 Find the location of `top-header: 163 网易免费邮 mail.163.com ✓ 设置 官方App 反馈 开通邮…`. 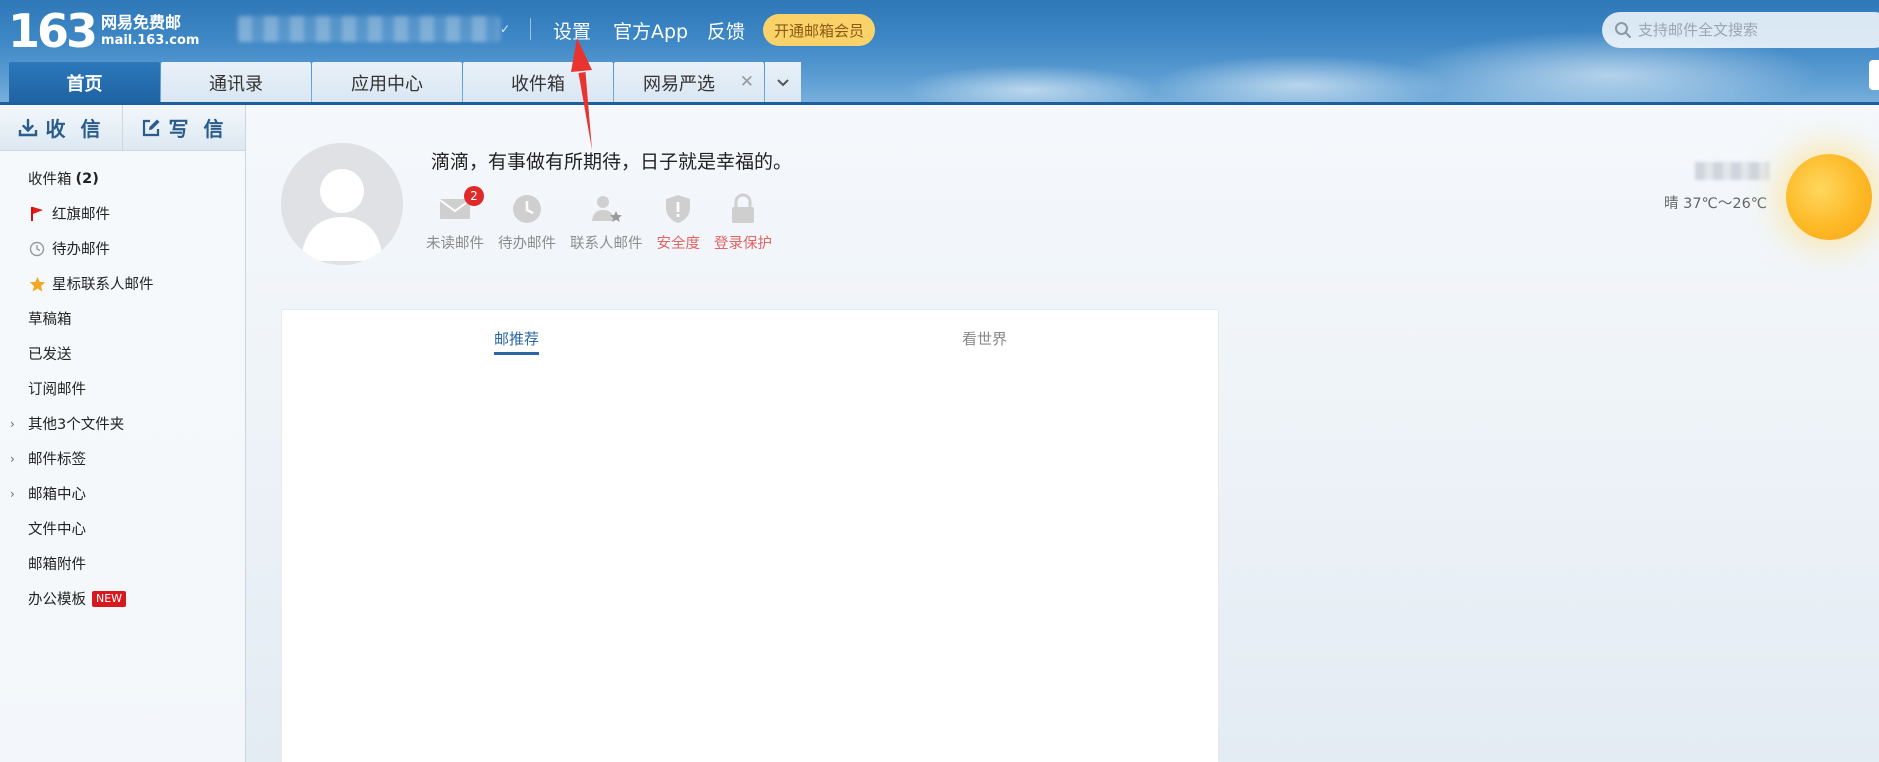

top-header: 163 网易免费邮 mail.163.com ✓ 设置 官方App 反馈 开通邮… is located at coordinates (939, 52).